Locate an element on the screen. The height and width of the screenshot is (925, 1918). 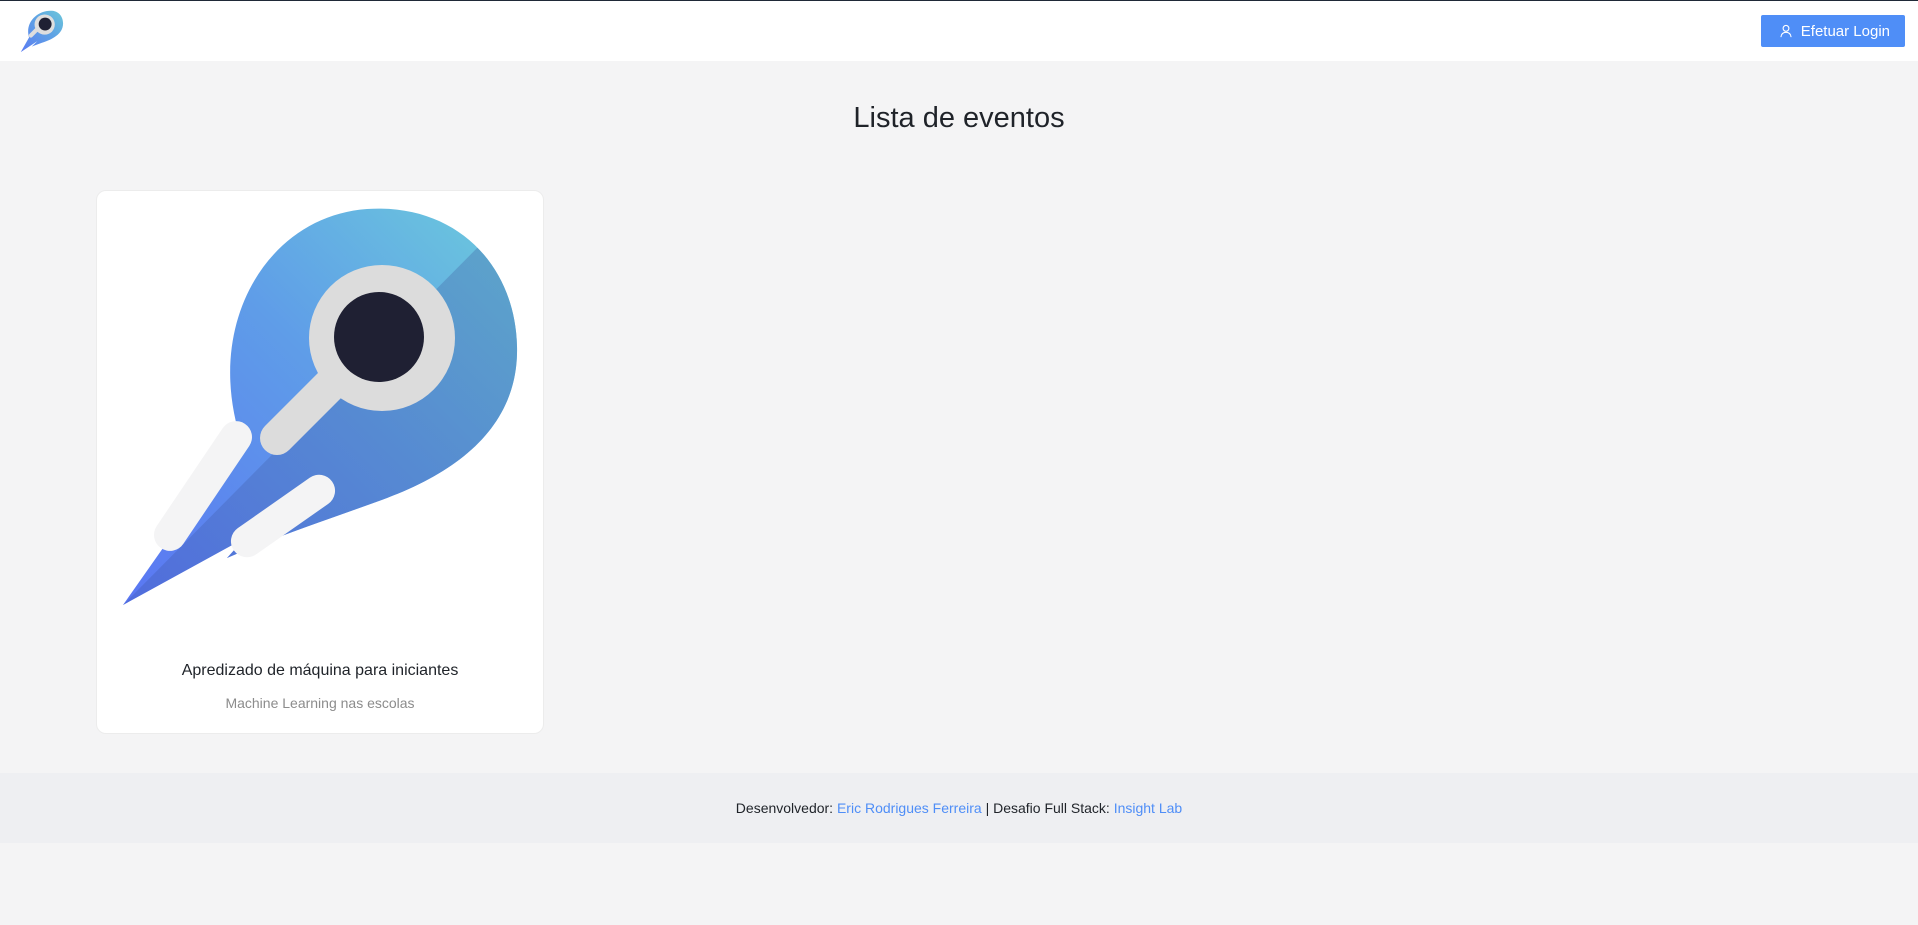
event-title: Apredizado de máquina para iniciantes is located at coordinates (320, 670).